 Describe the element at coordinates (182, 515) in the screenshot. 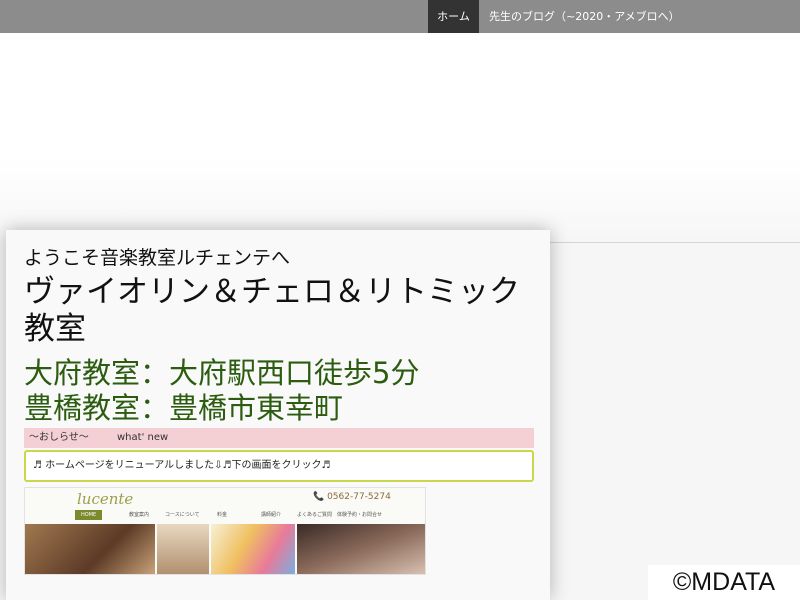

I see `thumbnail-nav-item: コースについて` at that location.